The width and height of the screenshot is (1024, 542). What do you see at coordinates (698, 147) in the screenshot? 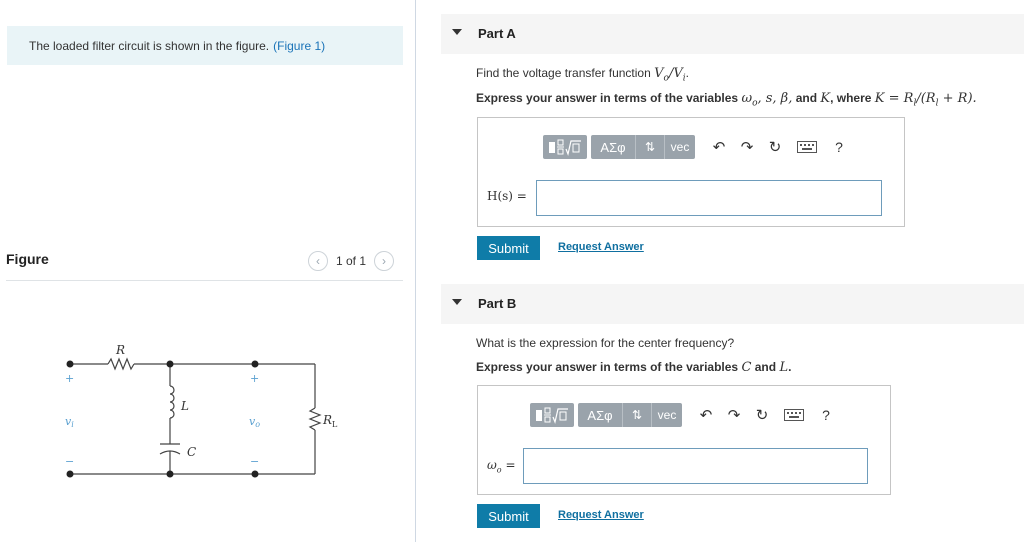
I see `part-a-toolbar: ΑΣφ ⇅ vec ↶ ↷ ↻ ?` at bounding box center [698, 147].